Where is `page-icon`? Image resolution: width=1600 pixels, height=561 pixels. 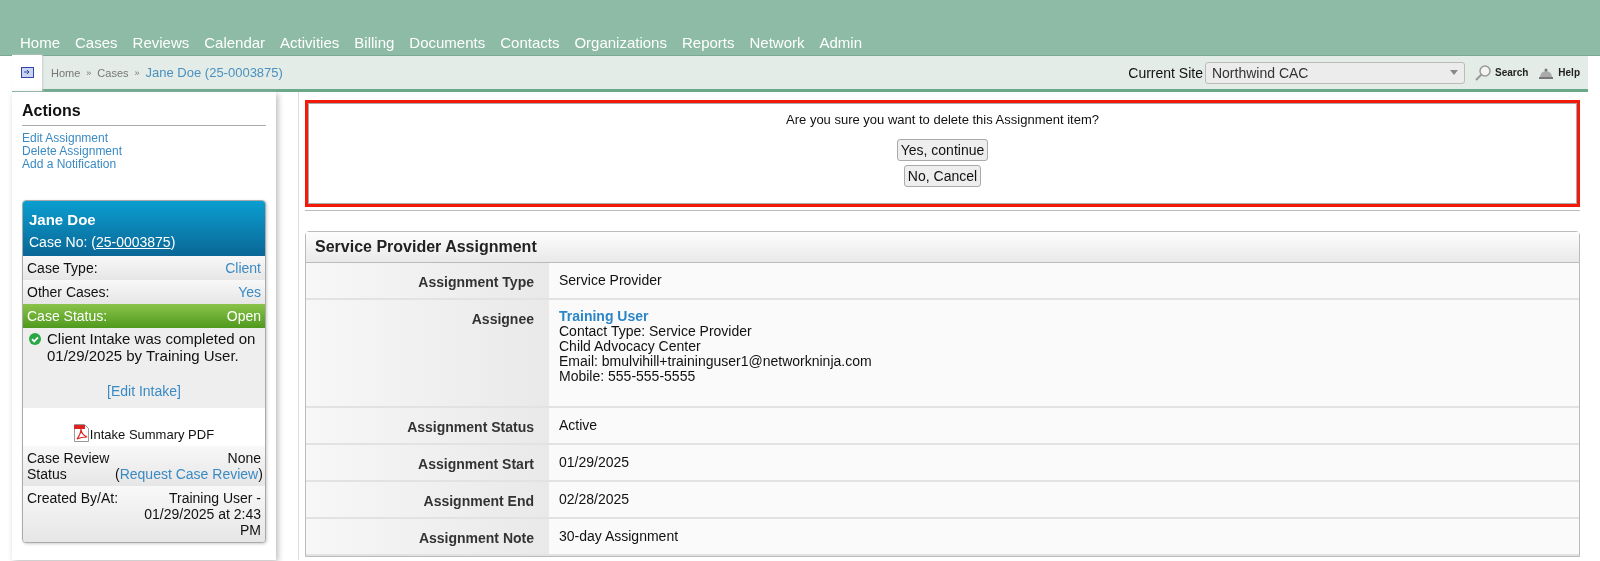 page-icon is located at coordinates (27, 72).